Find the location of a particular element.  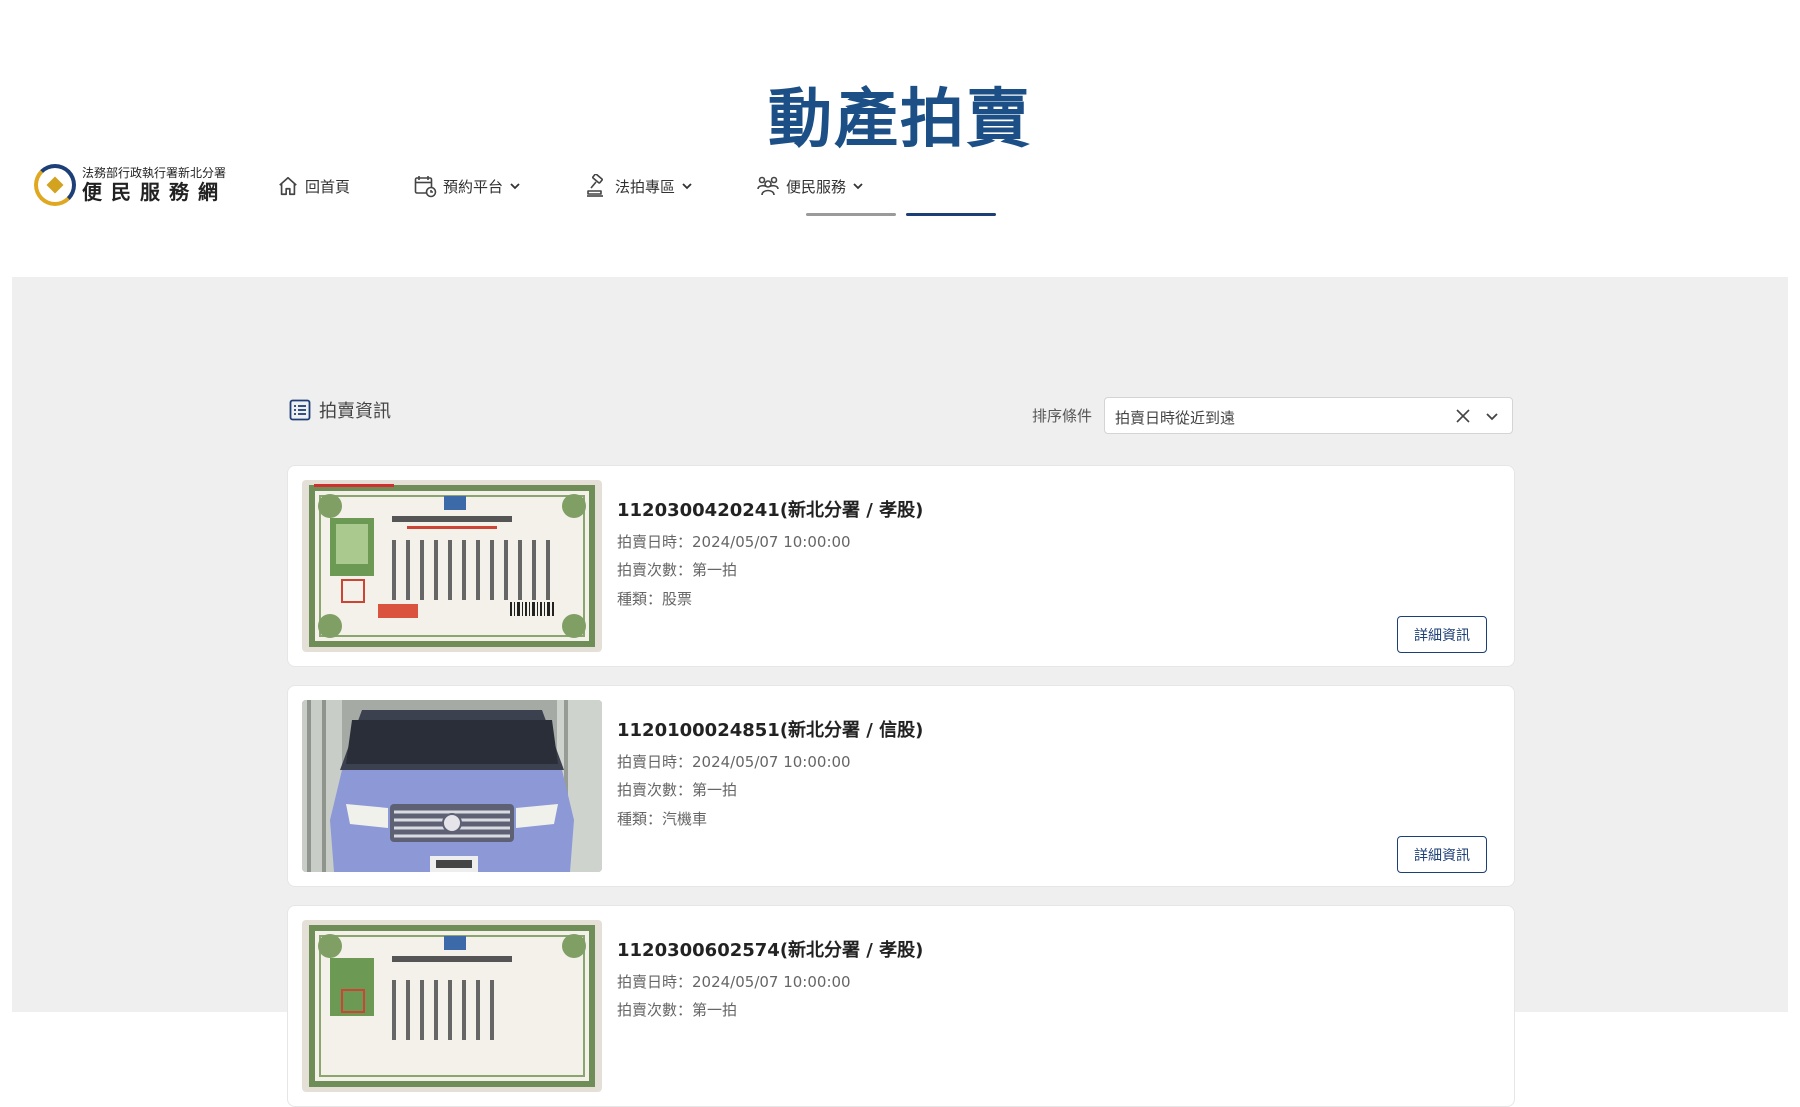

close-icon is located at coordinates (1463, 416).